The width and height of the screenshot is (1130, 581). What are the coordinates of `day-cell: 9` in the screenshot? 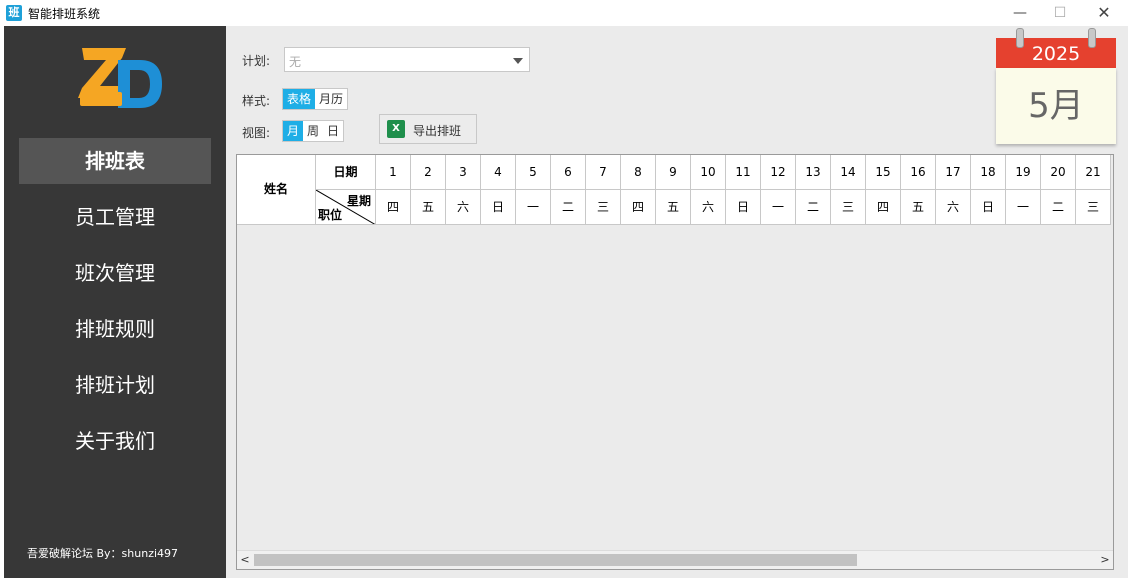 It's located at (673, 172).